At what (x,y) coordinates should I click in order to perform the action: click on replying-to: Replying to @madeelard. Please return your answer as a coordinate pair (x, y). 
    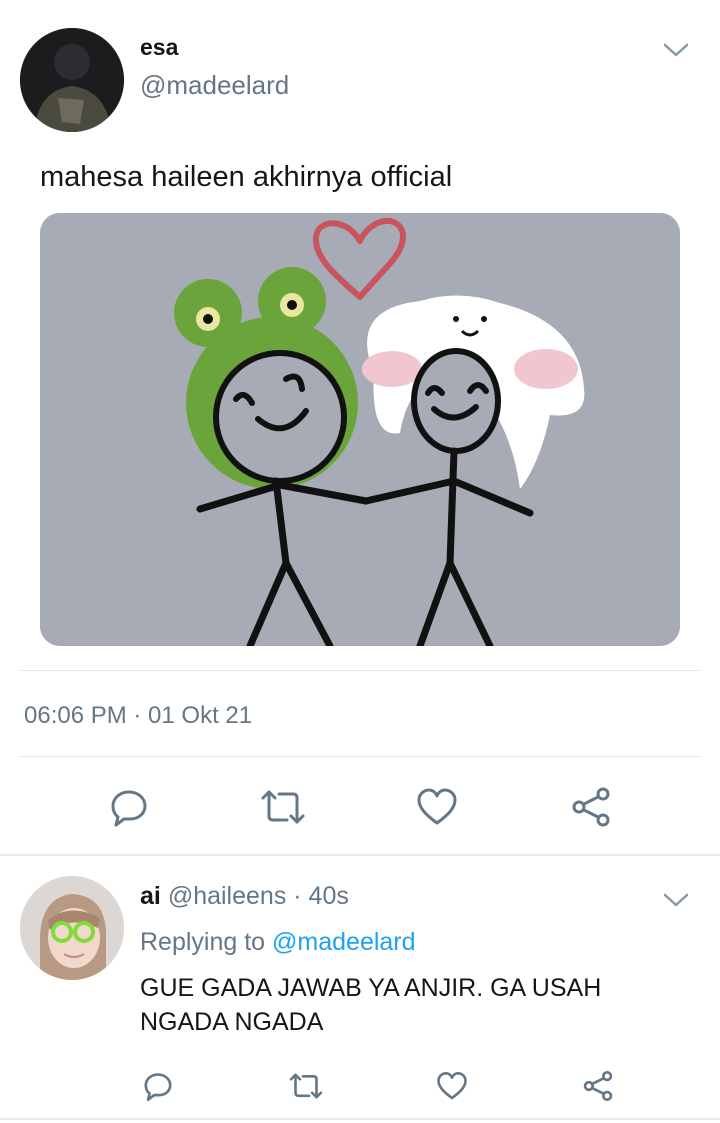
    Looking at the image, I should click on (278, 942).